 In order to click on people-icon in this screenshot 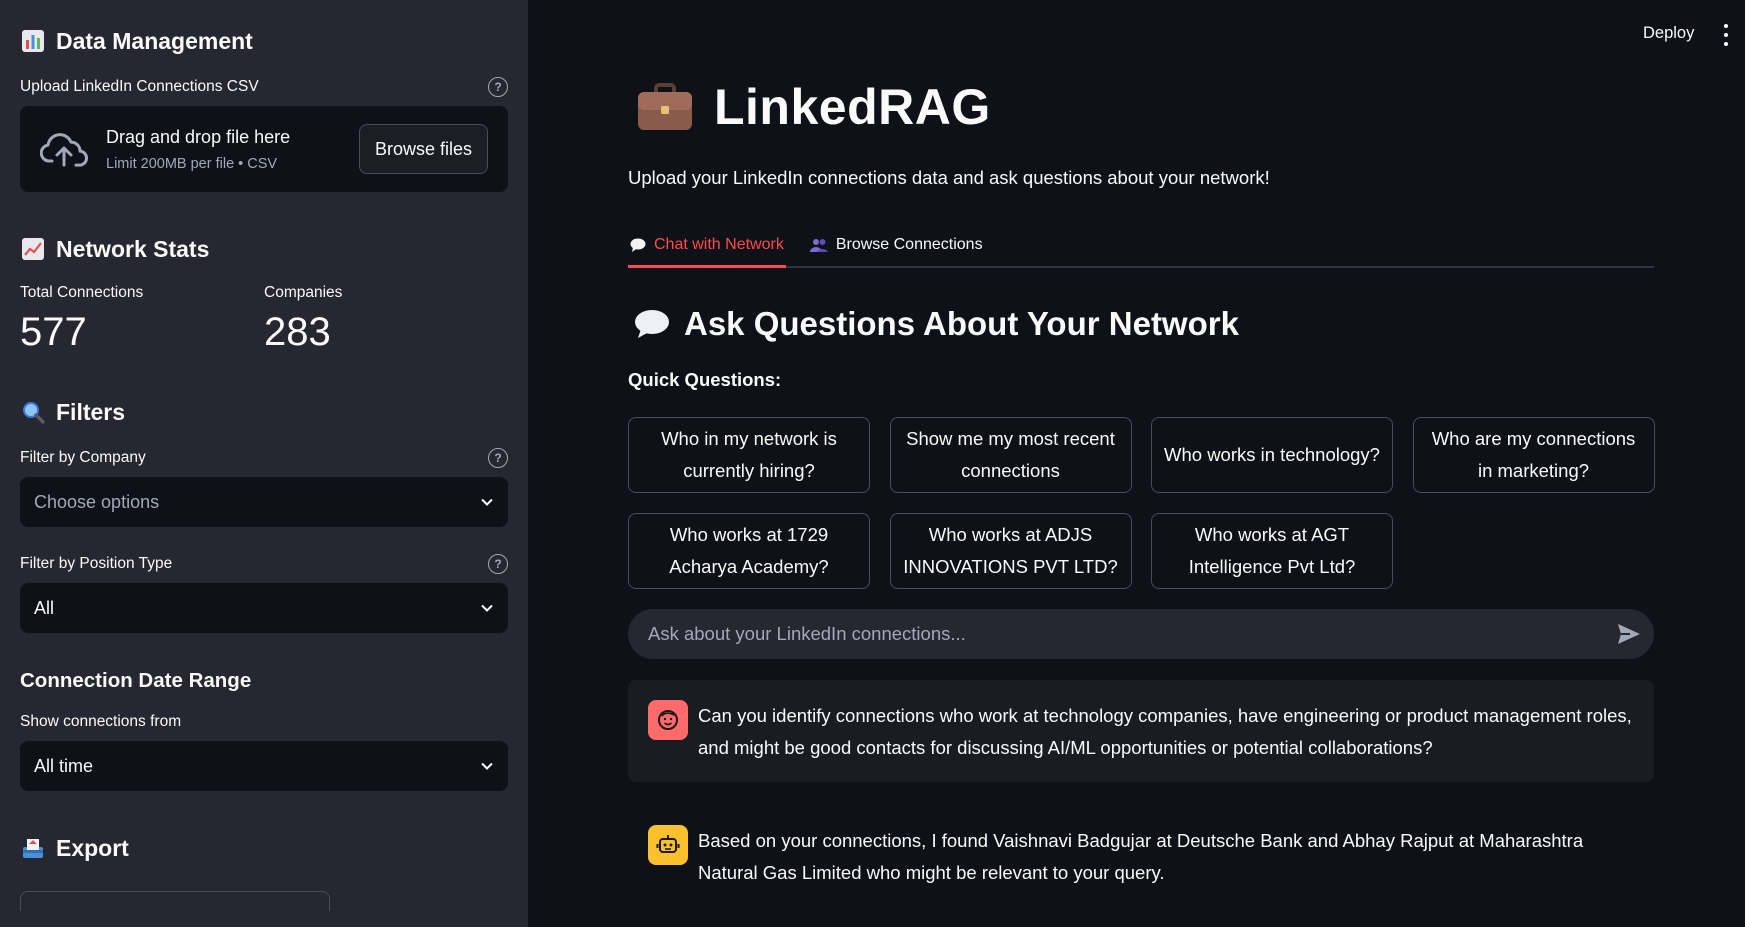, I will do `click(818, 245)`.